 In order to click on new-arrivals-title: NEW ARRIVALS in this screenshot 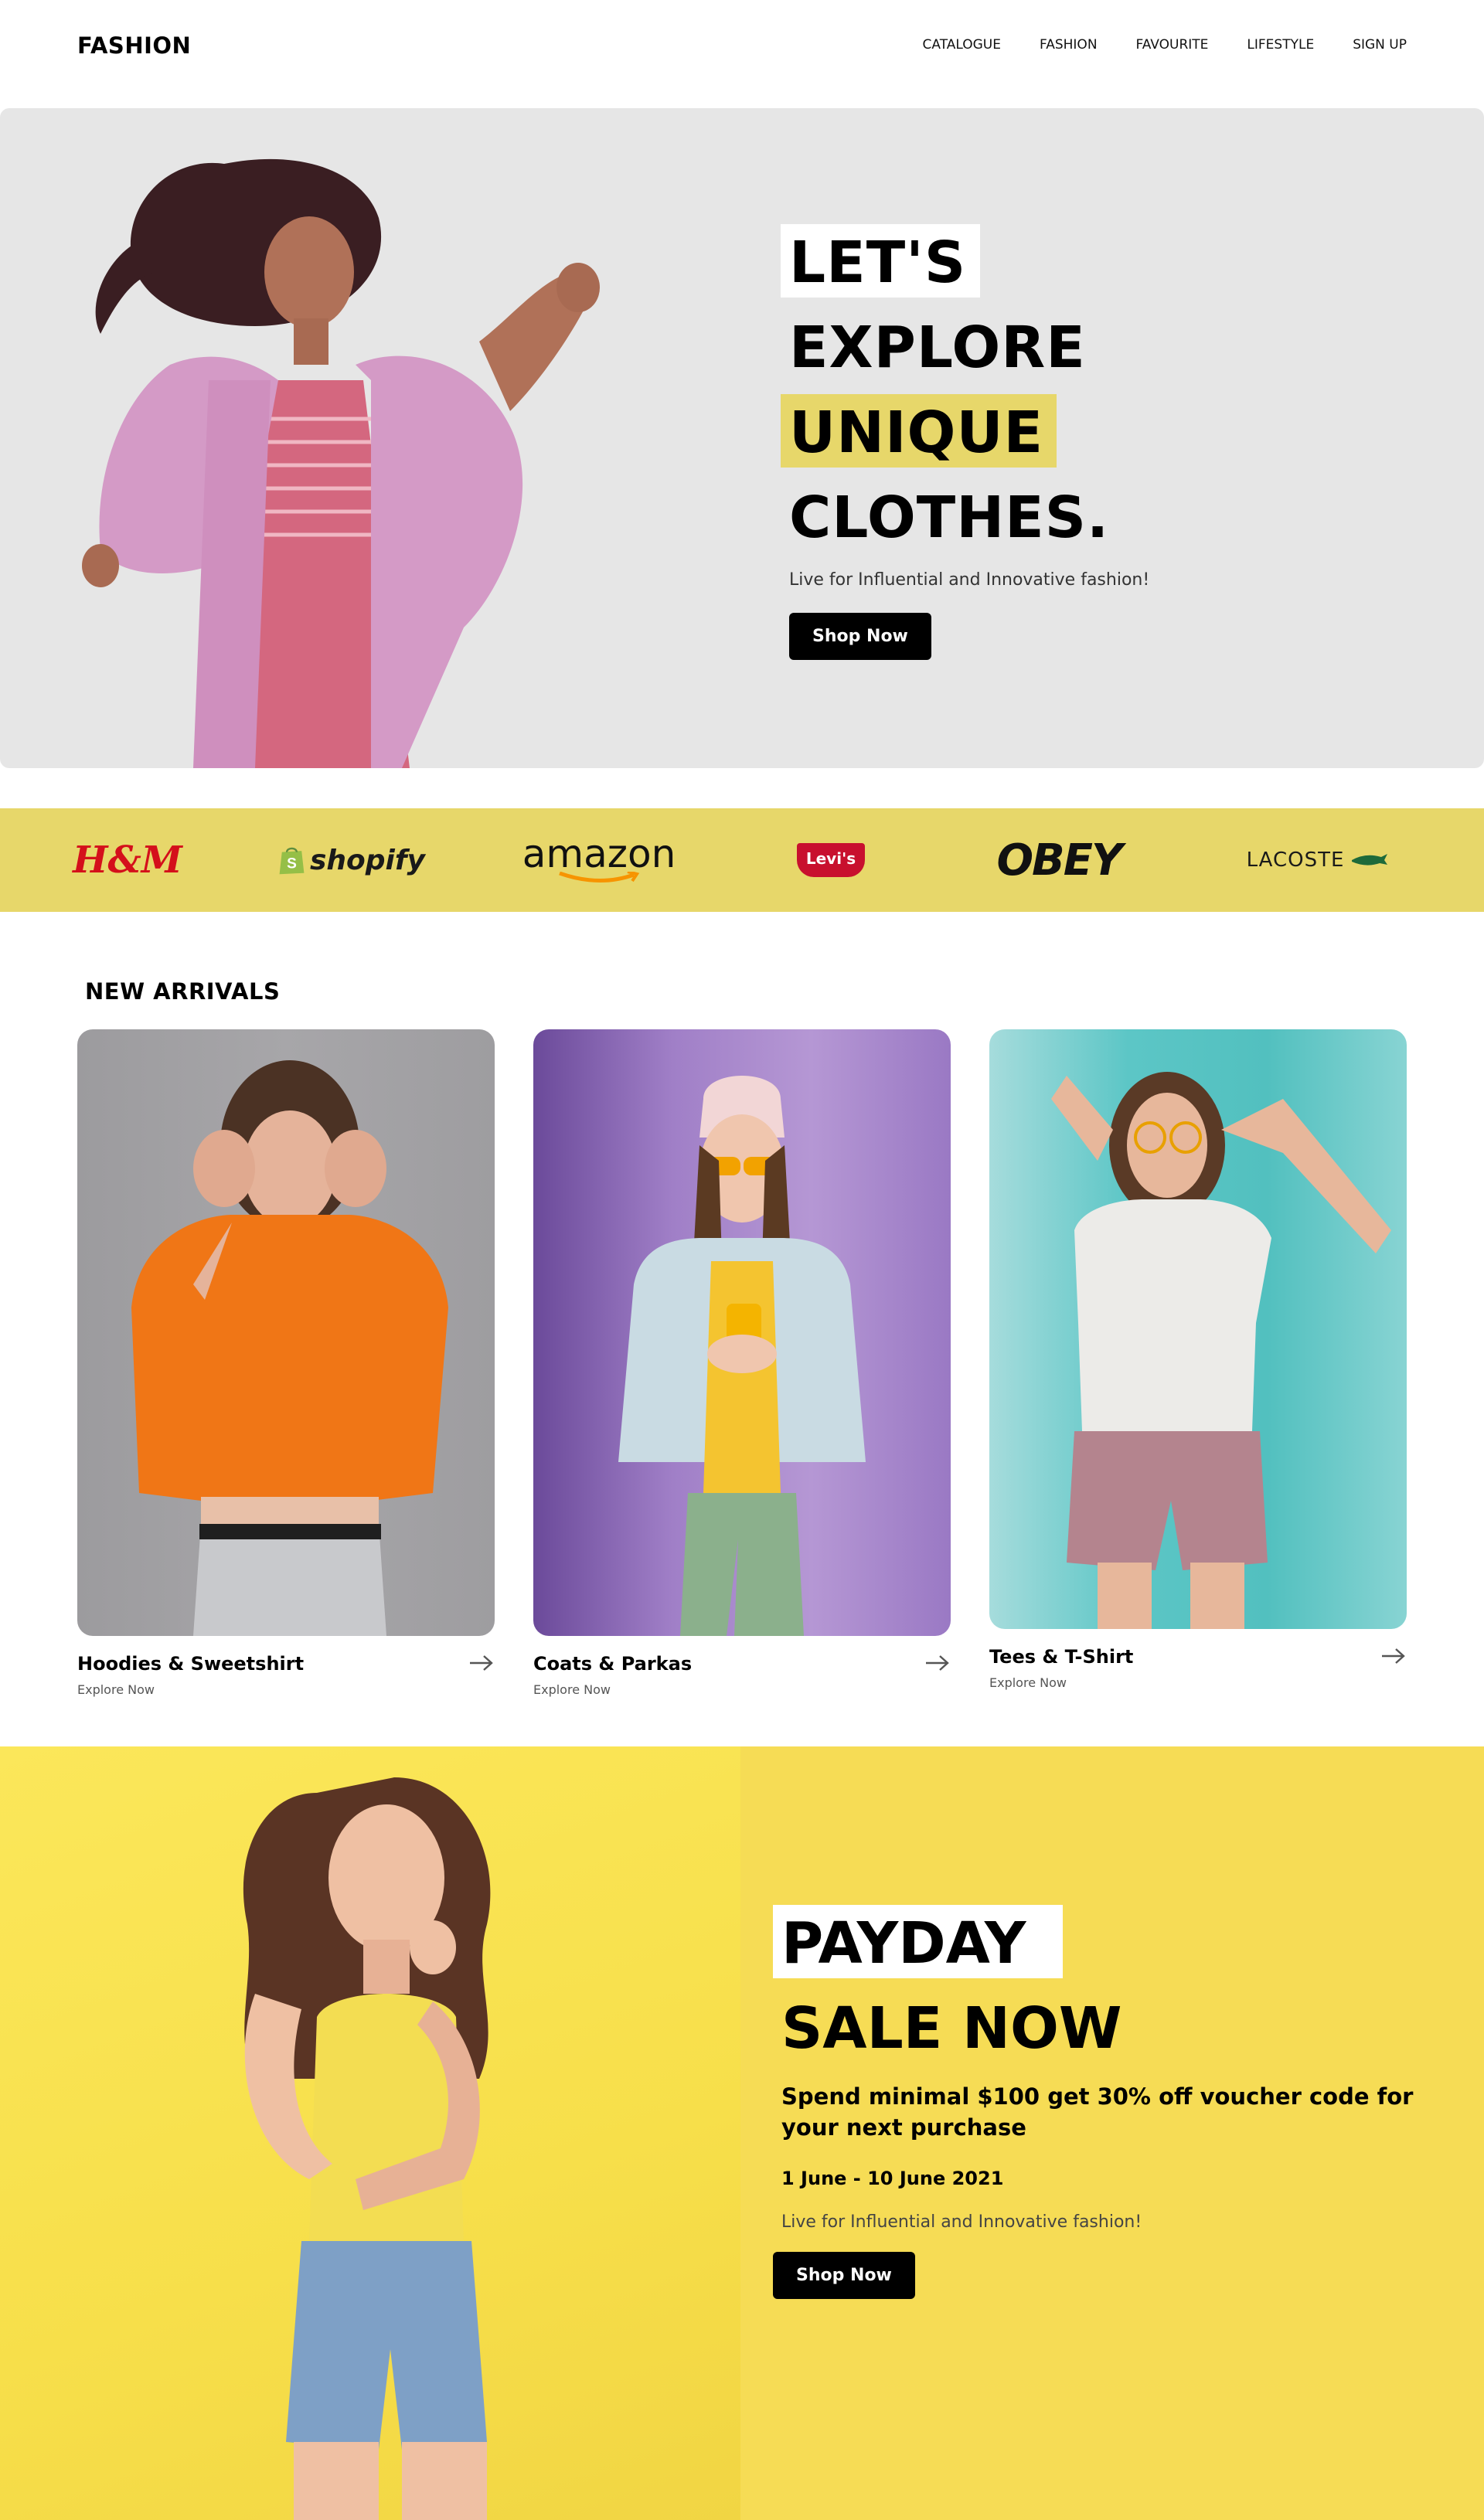, I will do `click(183, 991)`.